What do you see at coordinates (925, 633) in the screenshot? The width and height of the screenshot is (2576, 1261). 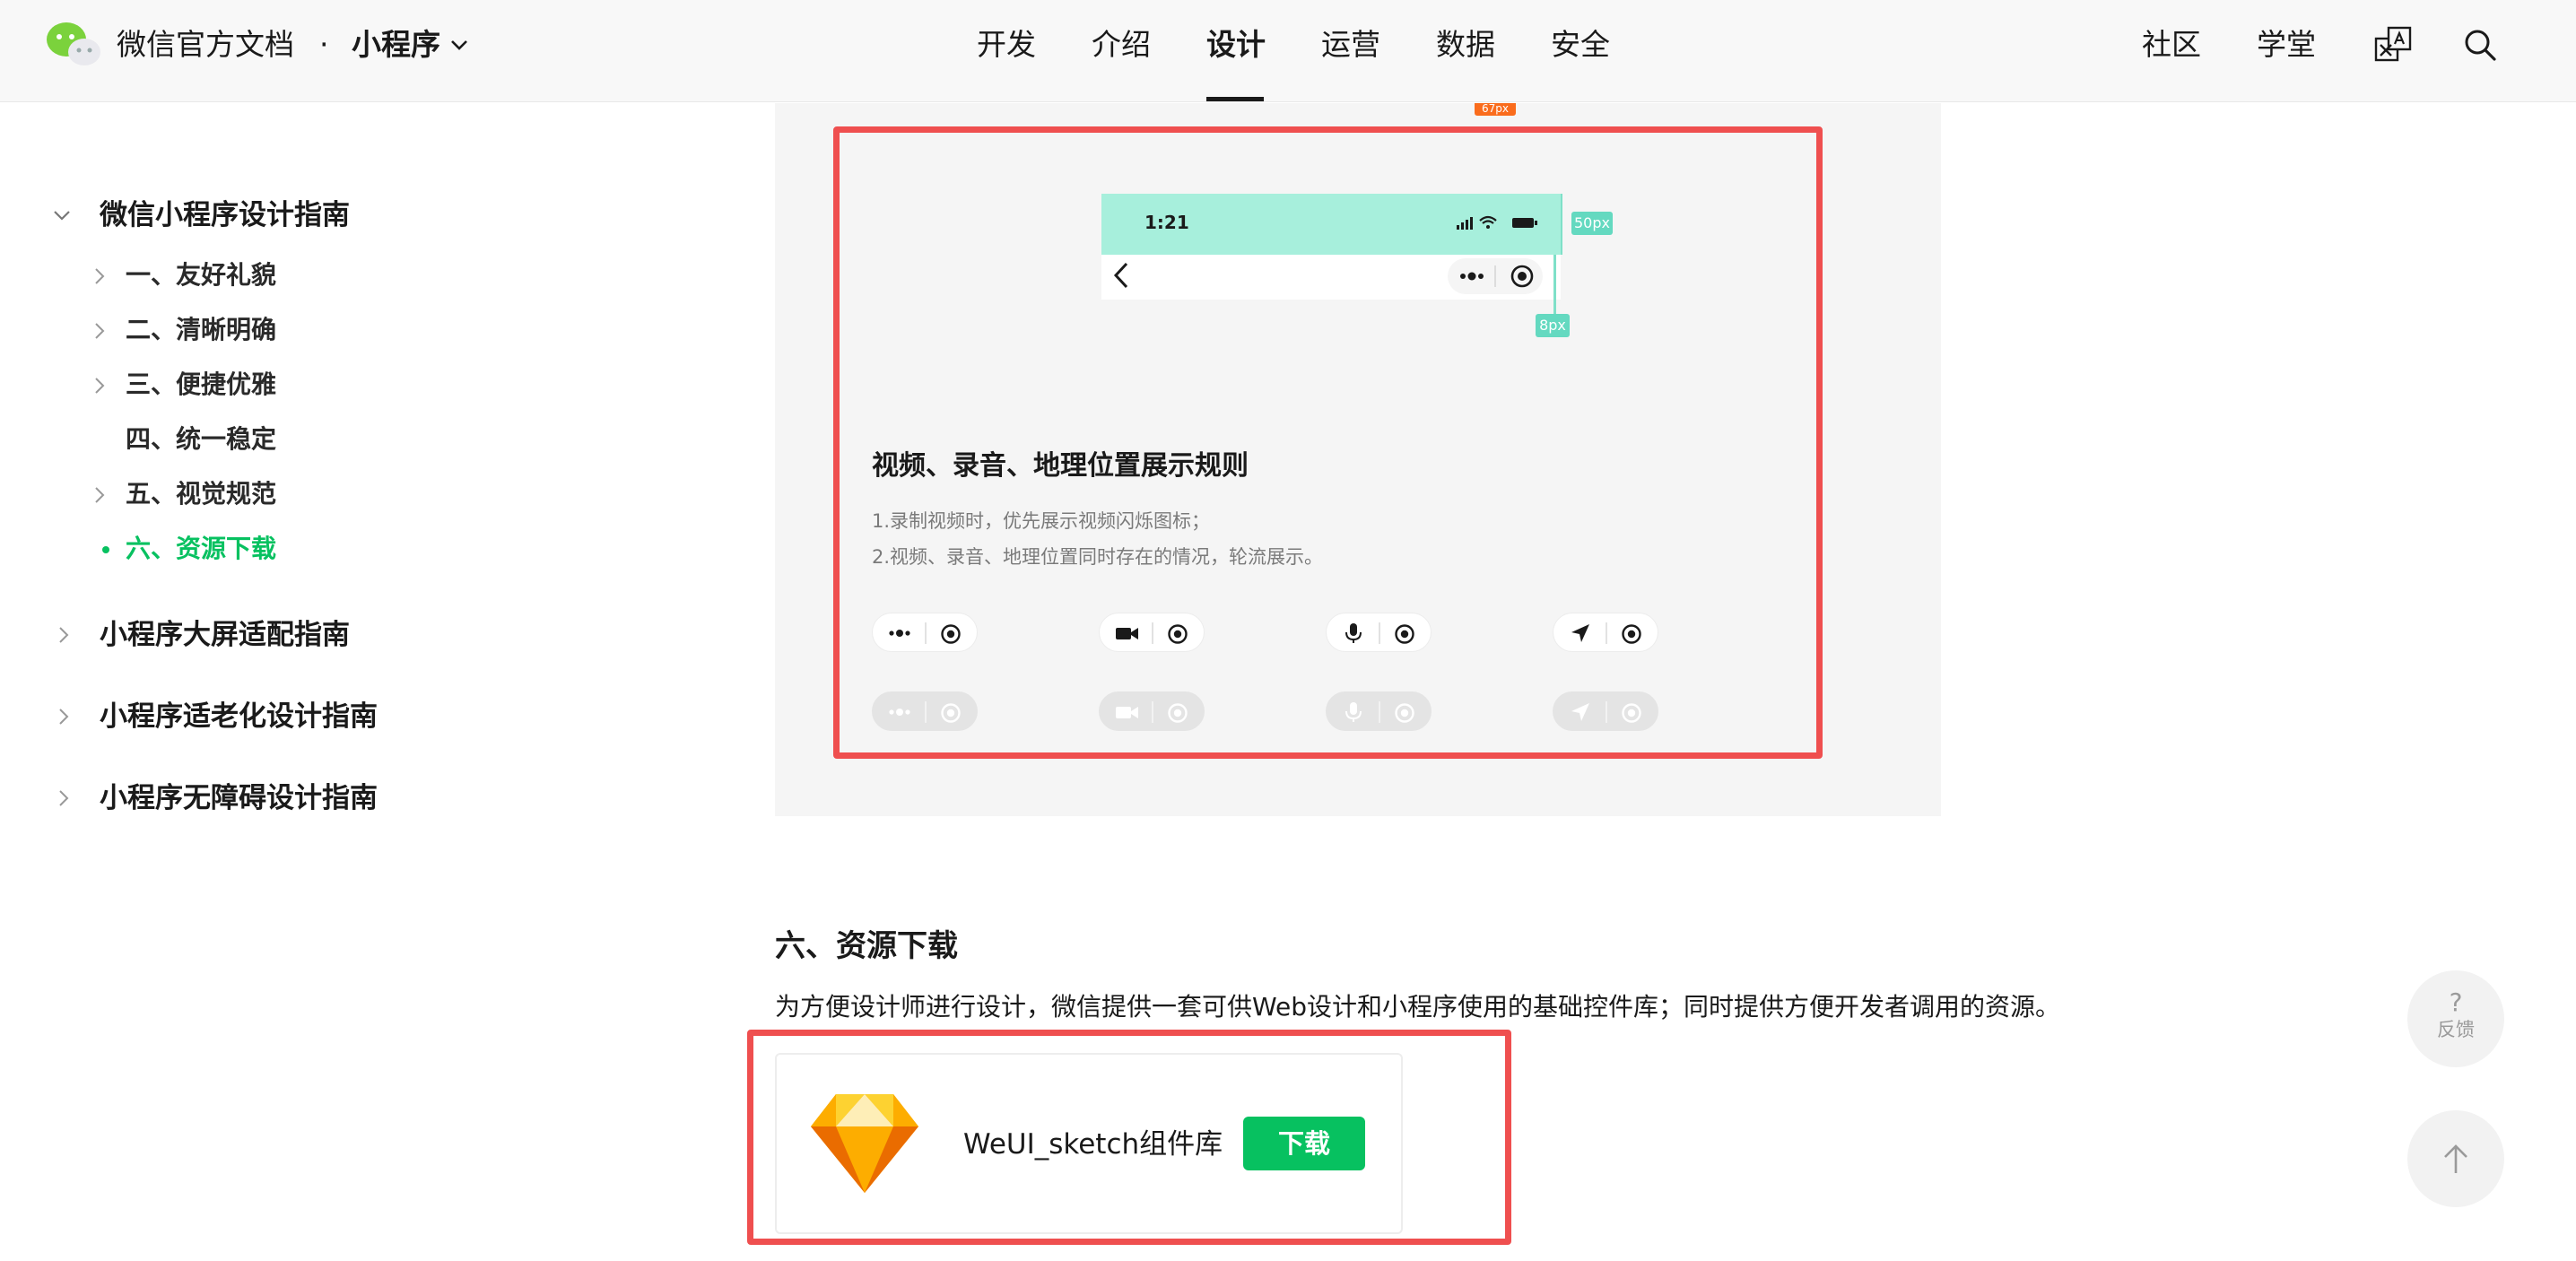 I see `capsule-more` at bounding box center [925, 633].